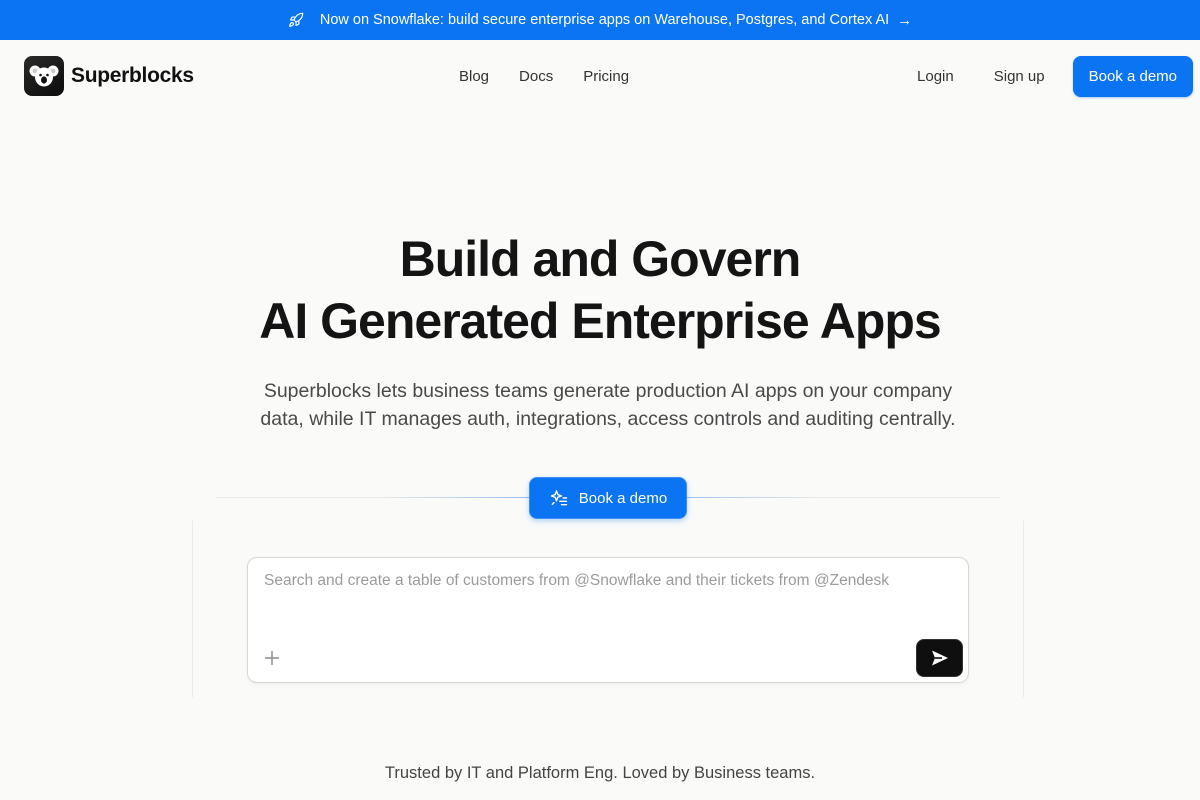  Describe the element at coordinates (132, 75) in the screenshot. I see `brand-name: Superblocks` at that location.